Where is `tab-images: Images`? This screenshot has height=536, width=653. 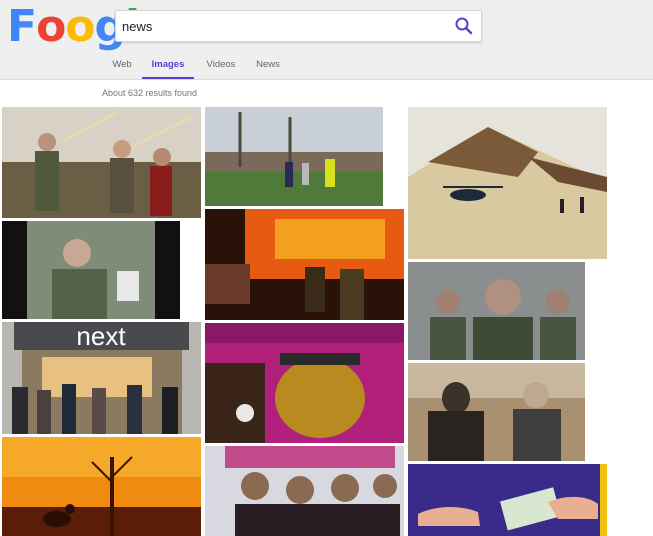
tab-images: Images is located at coordinates (168, 68).